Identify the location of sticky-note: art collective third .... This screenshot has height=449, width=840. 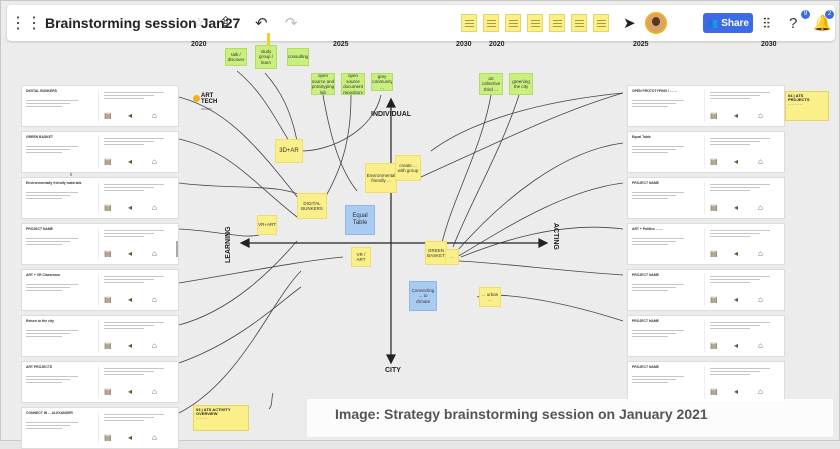
(491, 84).